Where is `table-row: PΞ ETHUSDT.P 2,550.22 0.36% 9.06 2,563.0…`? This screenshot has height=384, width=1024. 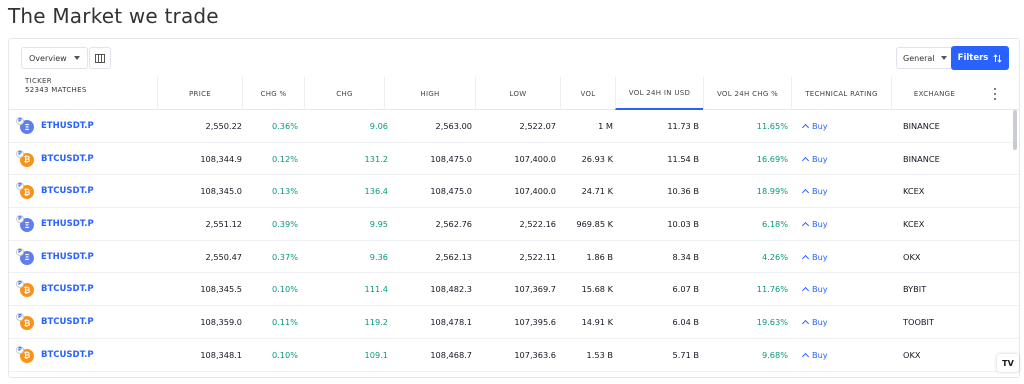 table-row: PΞ ETHUSDT.P 2,550.22 0.36% 9.06 2,563.0… is located at coordinates (514, 126).